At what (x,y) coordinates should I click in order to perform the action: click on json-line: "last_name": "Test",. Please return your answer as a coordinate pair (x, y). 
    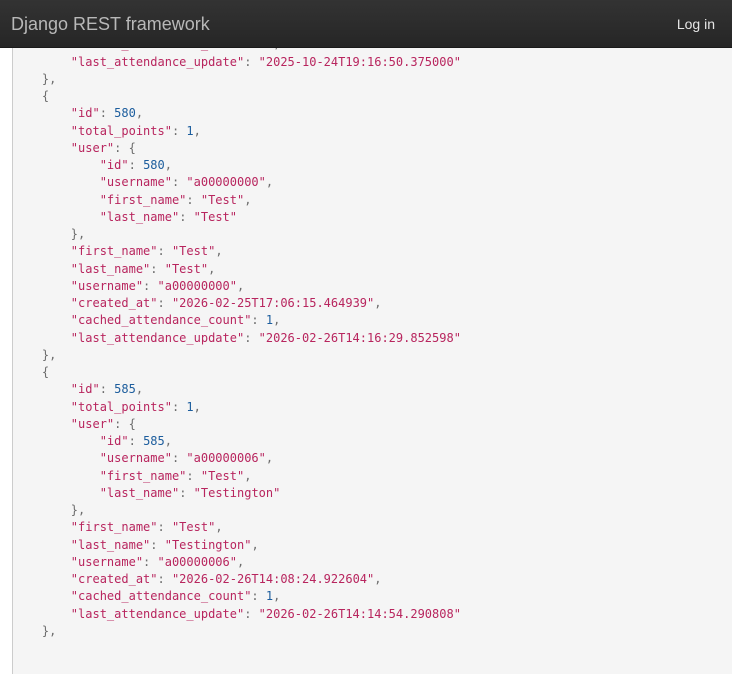
    Looking at the image, I should click on (237, 269).